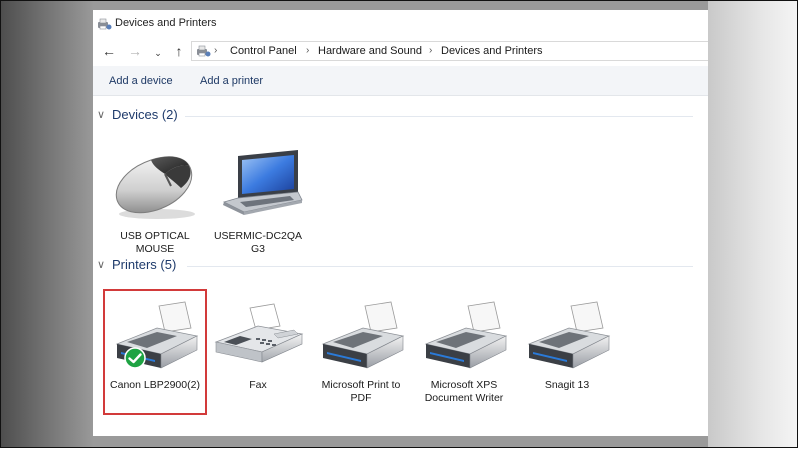 Image resolution: width=800 pixels, height=450 pixels. What do you see at coordinates (231, 81) in the screenshot?
I see `add-printer-button: Add a printer` at bounding box center [231, 81].